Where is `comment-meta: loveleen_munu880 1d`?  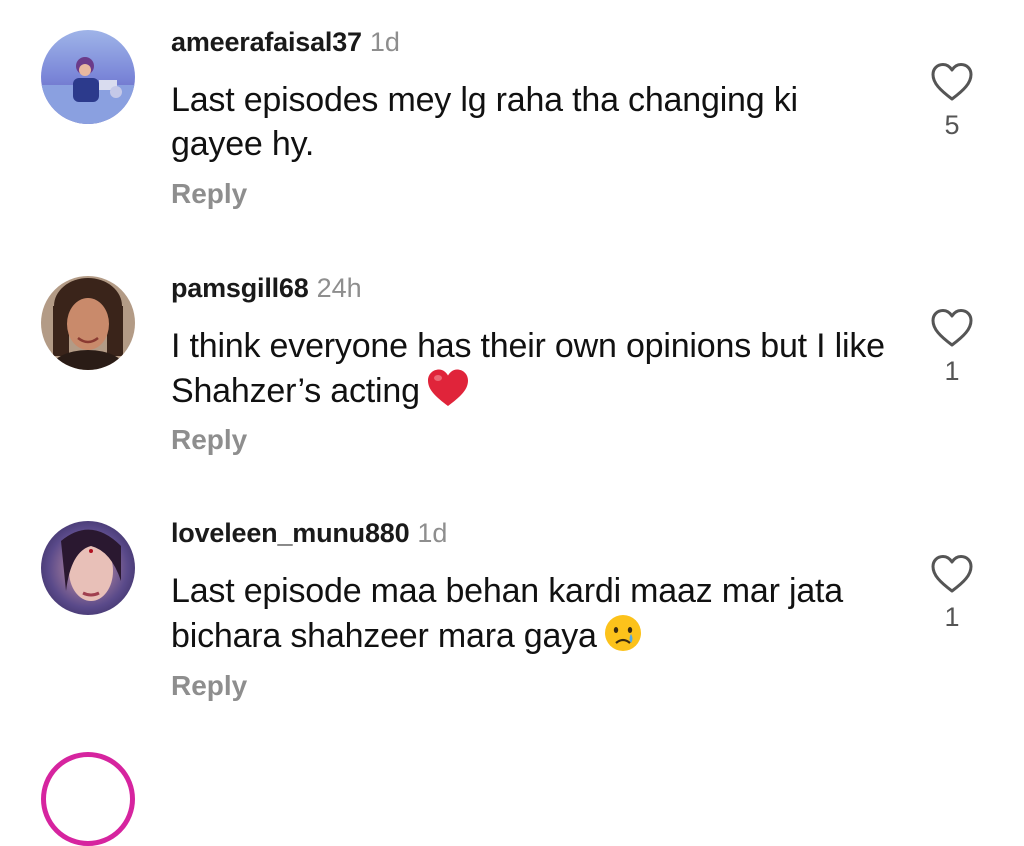
comment-meta: loveleen_munu880 1d is located at coordinates (309, 533).